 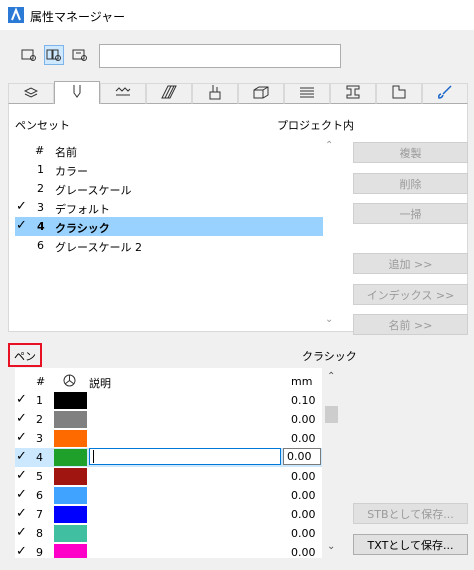 I want to click on pen-num: 2, so click(x=39, y=419).